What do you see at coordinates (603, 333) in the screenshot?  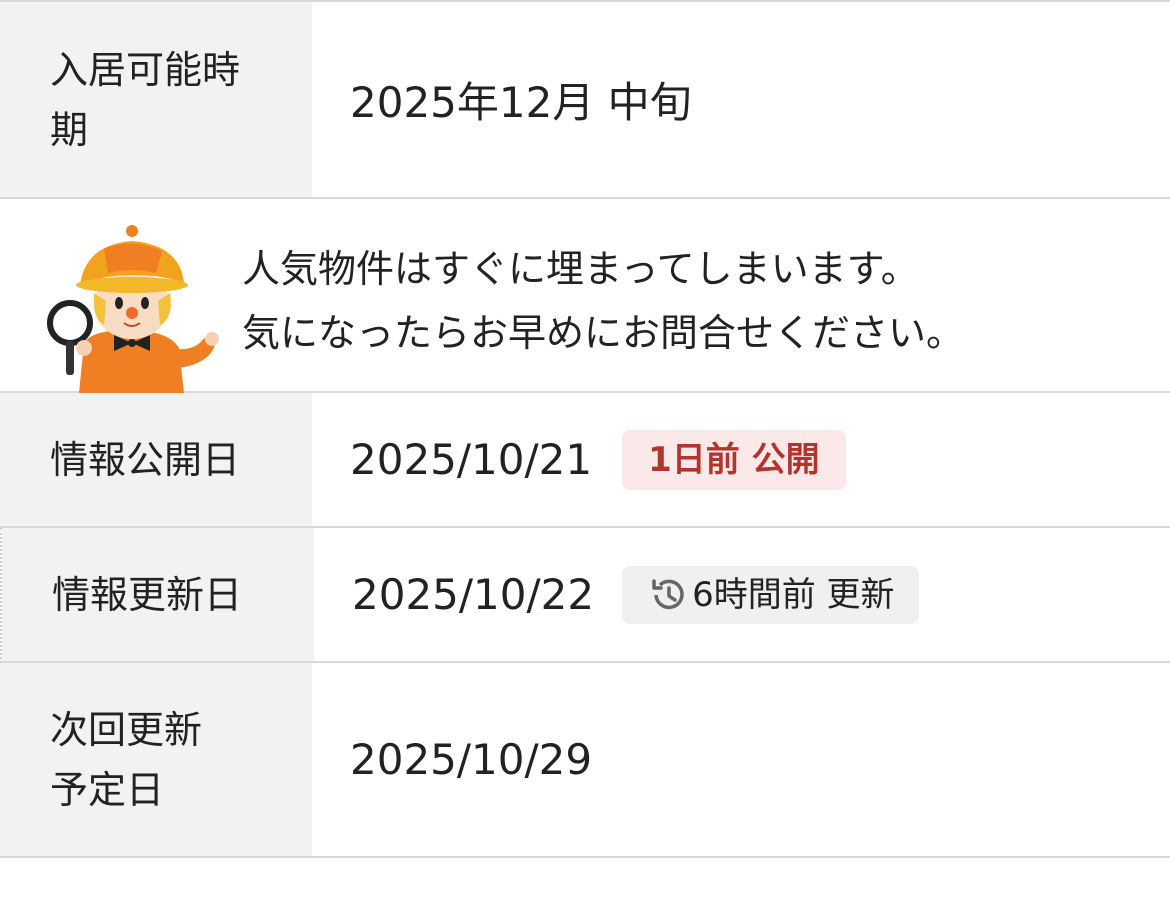 I see `promo-line2: 気になったらお早めにお問合せください。` at bounding box center [603, 333].